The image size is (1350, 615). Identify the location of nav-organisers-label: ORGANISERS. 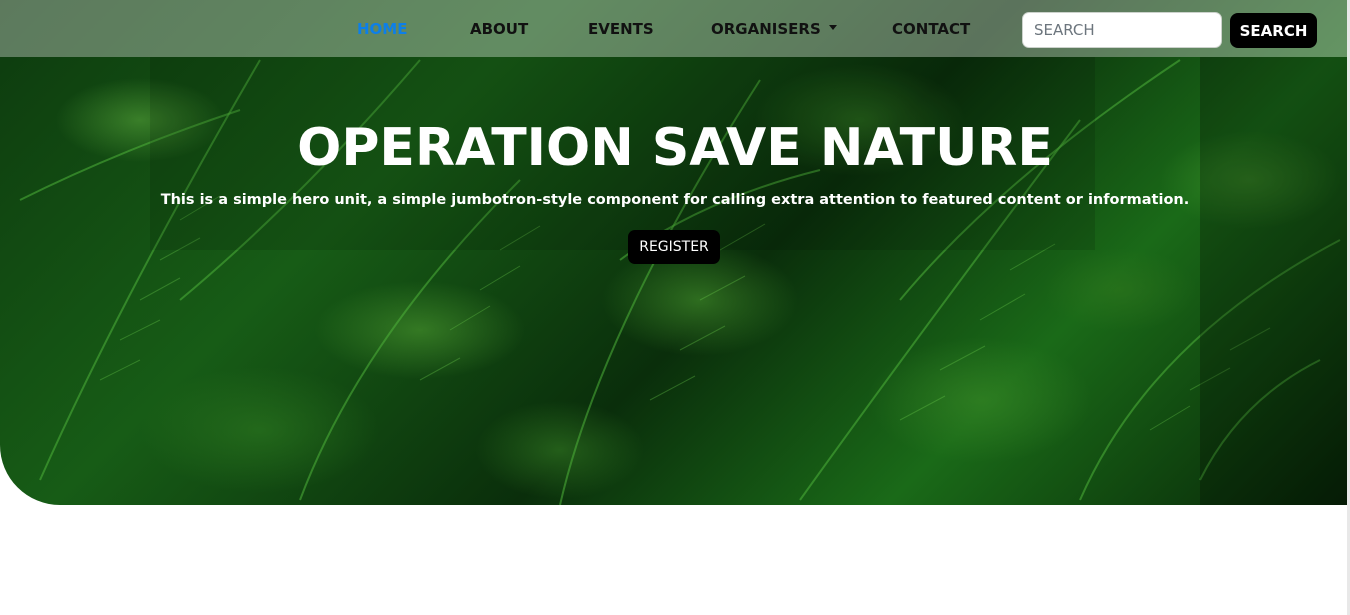
(766, 29).